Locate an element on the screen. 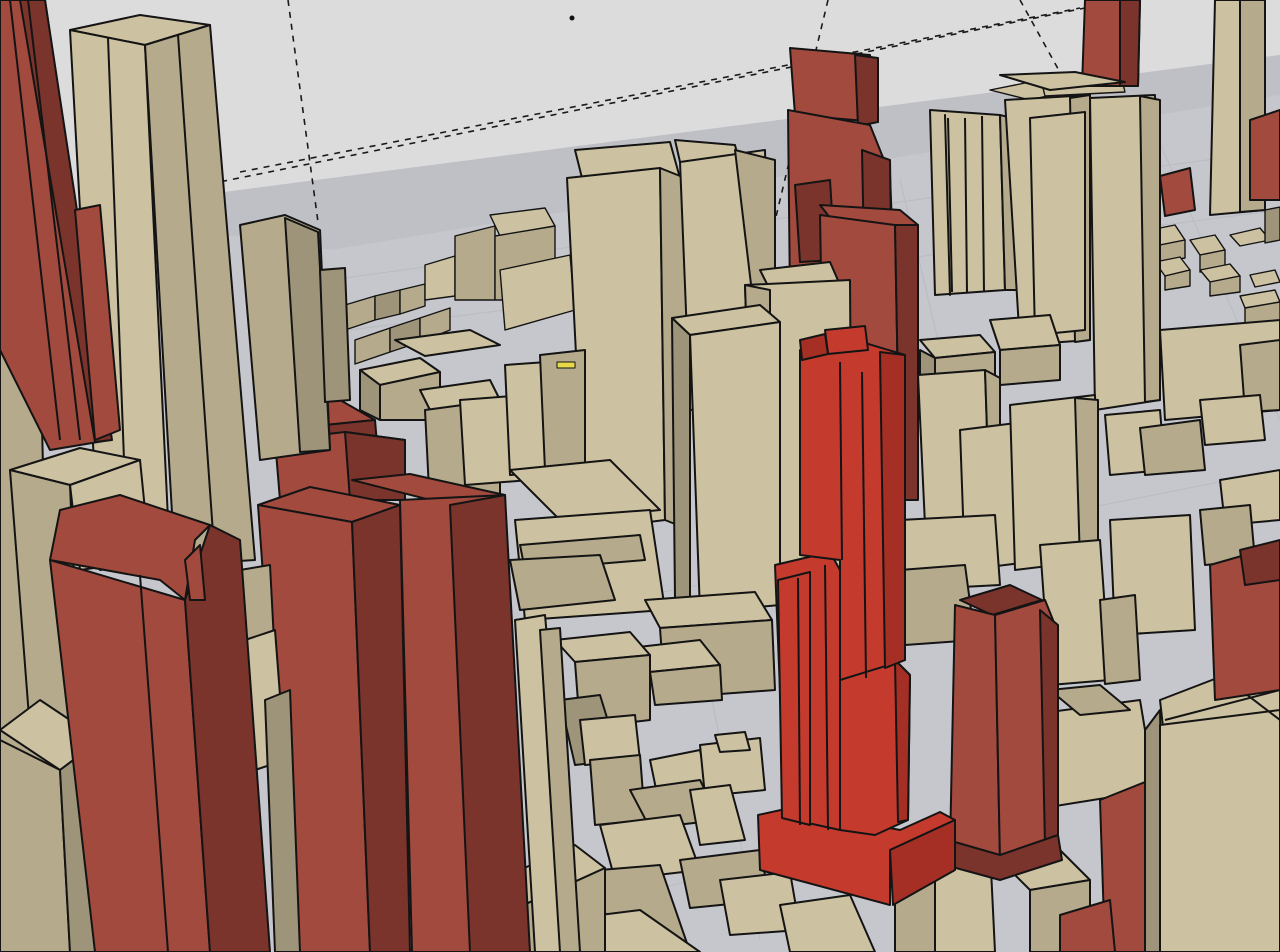 The height and width of the screenshot is (952, 1280). dot-marker-icon is located at coordinates (572, 18).